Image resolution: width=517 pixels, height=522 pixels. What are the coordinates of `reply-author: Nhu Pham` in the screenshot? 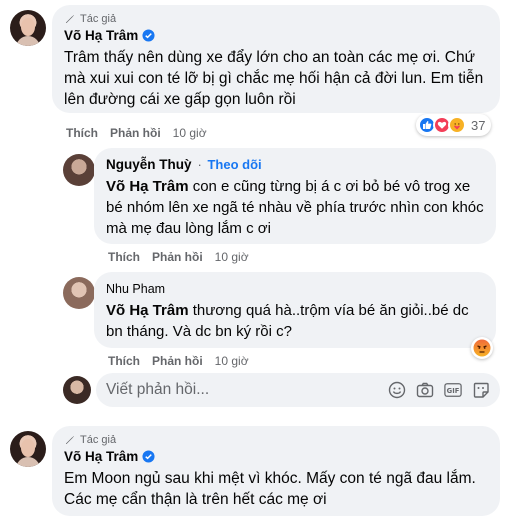 It's located at (135, 289).